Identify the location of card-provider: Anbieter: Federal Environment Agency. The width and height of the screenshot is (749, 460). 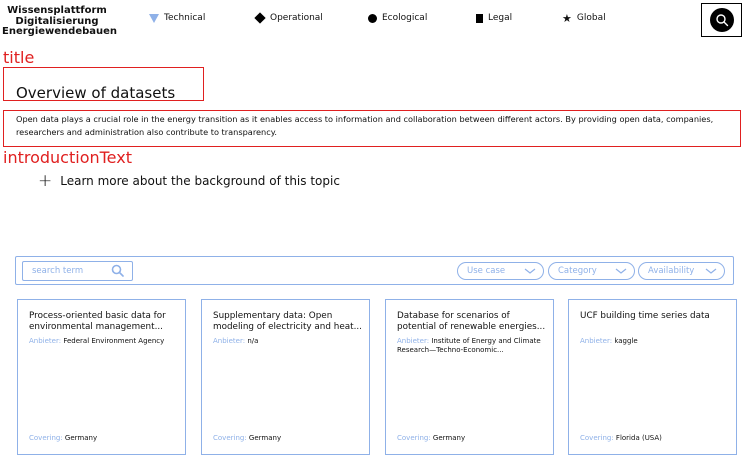
(106, 341).